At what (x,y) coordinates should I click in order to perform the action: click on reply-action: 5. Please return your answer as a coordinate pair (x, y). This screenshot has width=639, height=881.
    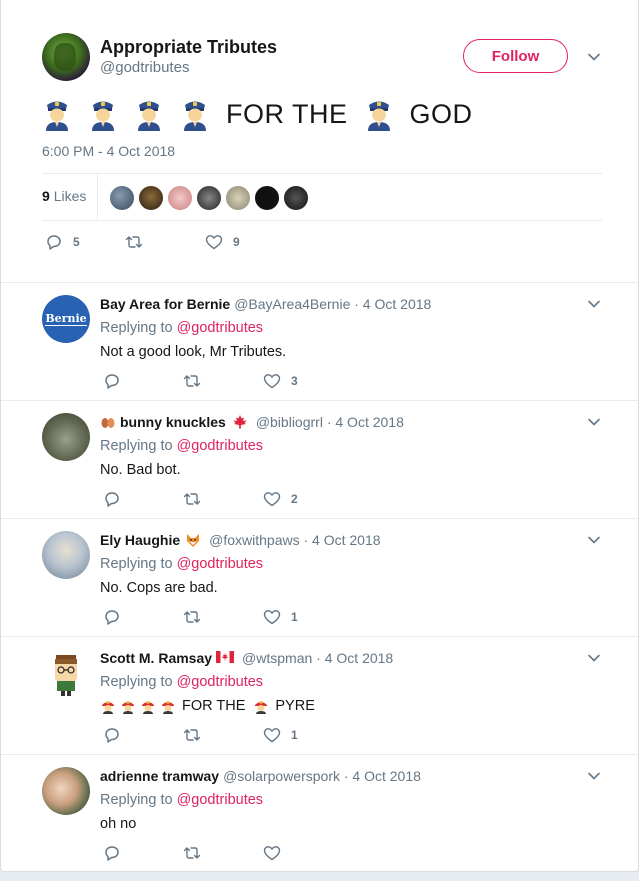
    Looking at the image, I should click on (85, 242).